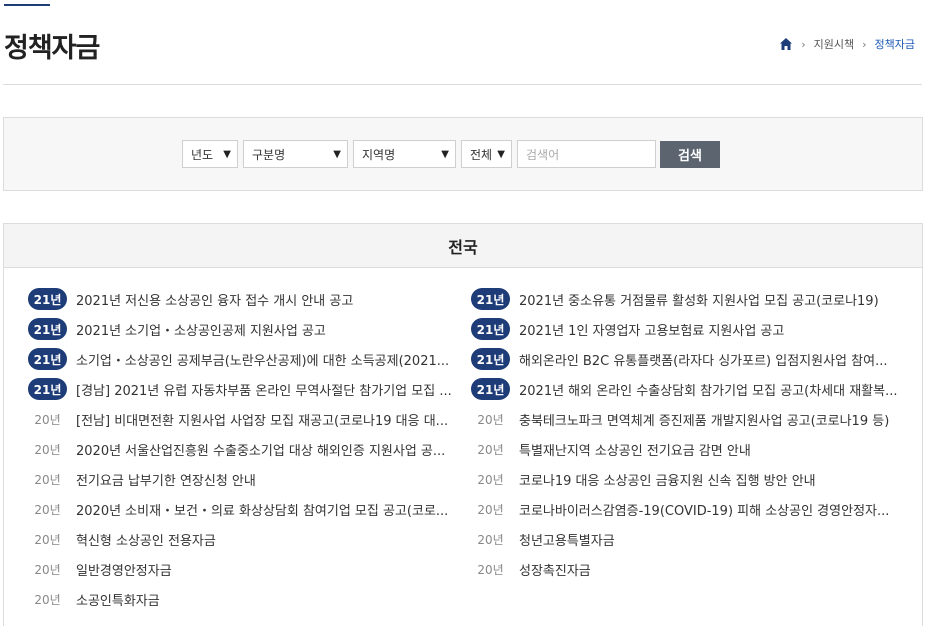 Image resolution: width=925 pixels, height=626 pixels. I want to click on region-select-value: 지역명, so click(379, 154).